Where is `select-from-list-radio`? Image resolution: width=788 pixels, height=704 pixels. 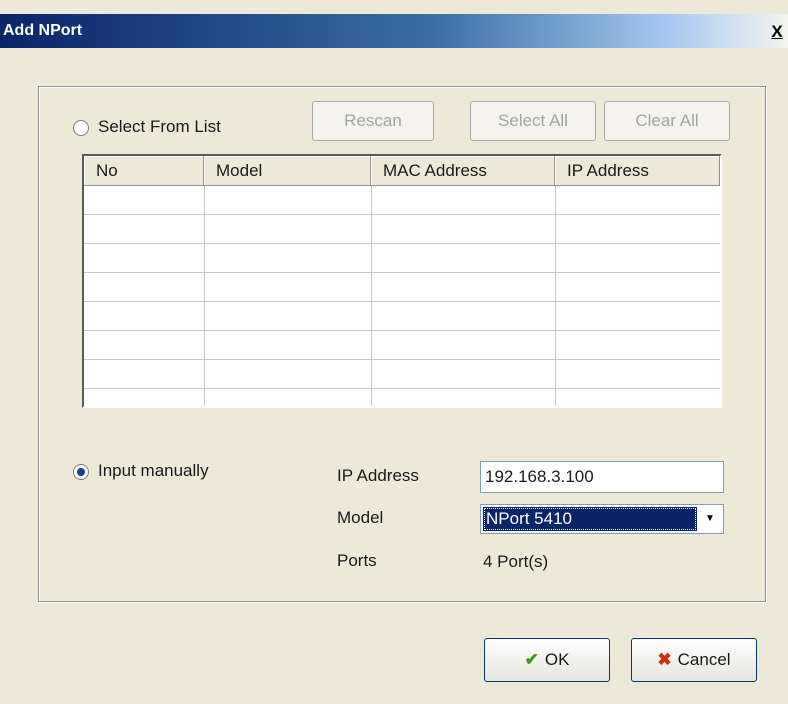 select-from-list-radio is located at coordinates (81, 128).